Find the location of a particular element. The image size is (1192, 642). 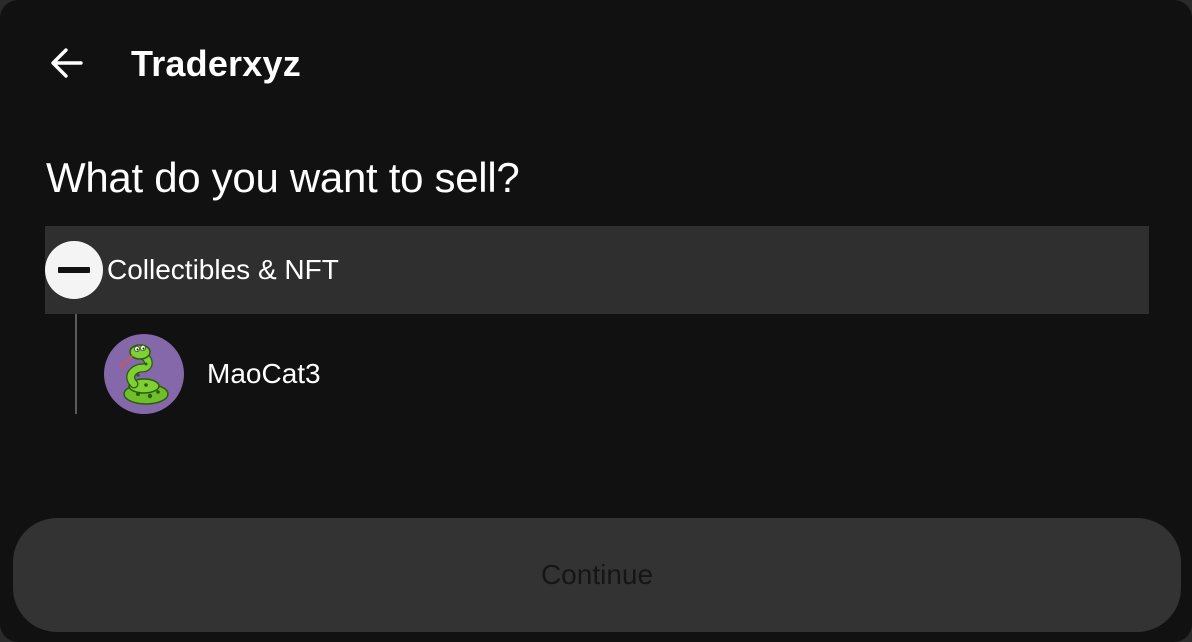

minus-circle-icon is located at coordinates (74, 270).